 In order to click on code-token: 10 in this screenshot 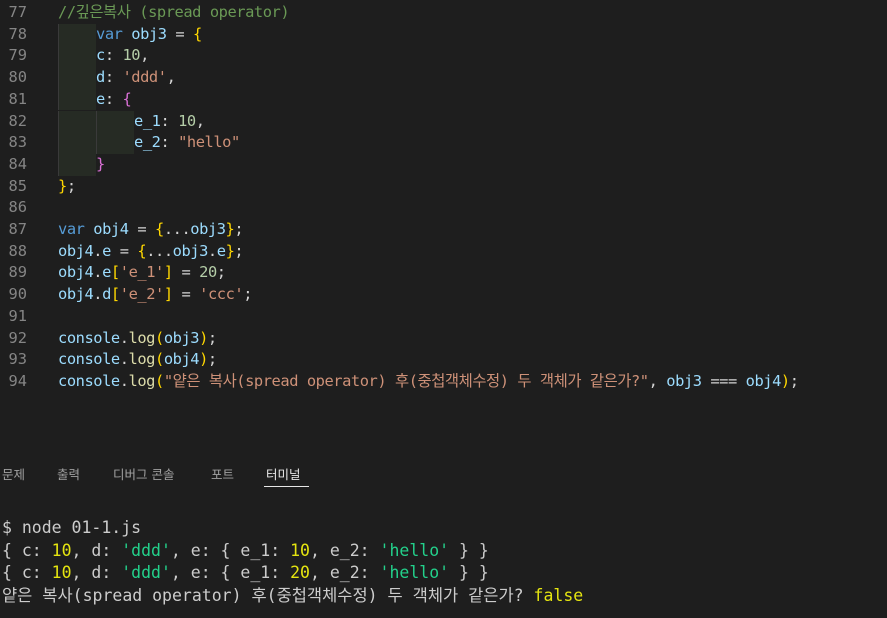, I will do `click(187, 120)`.